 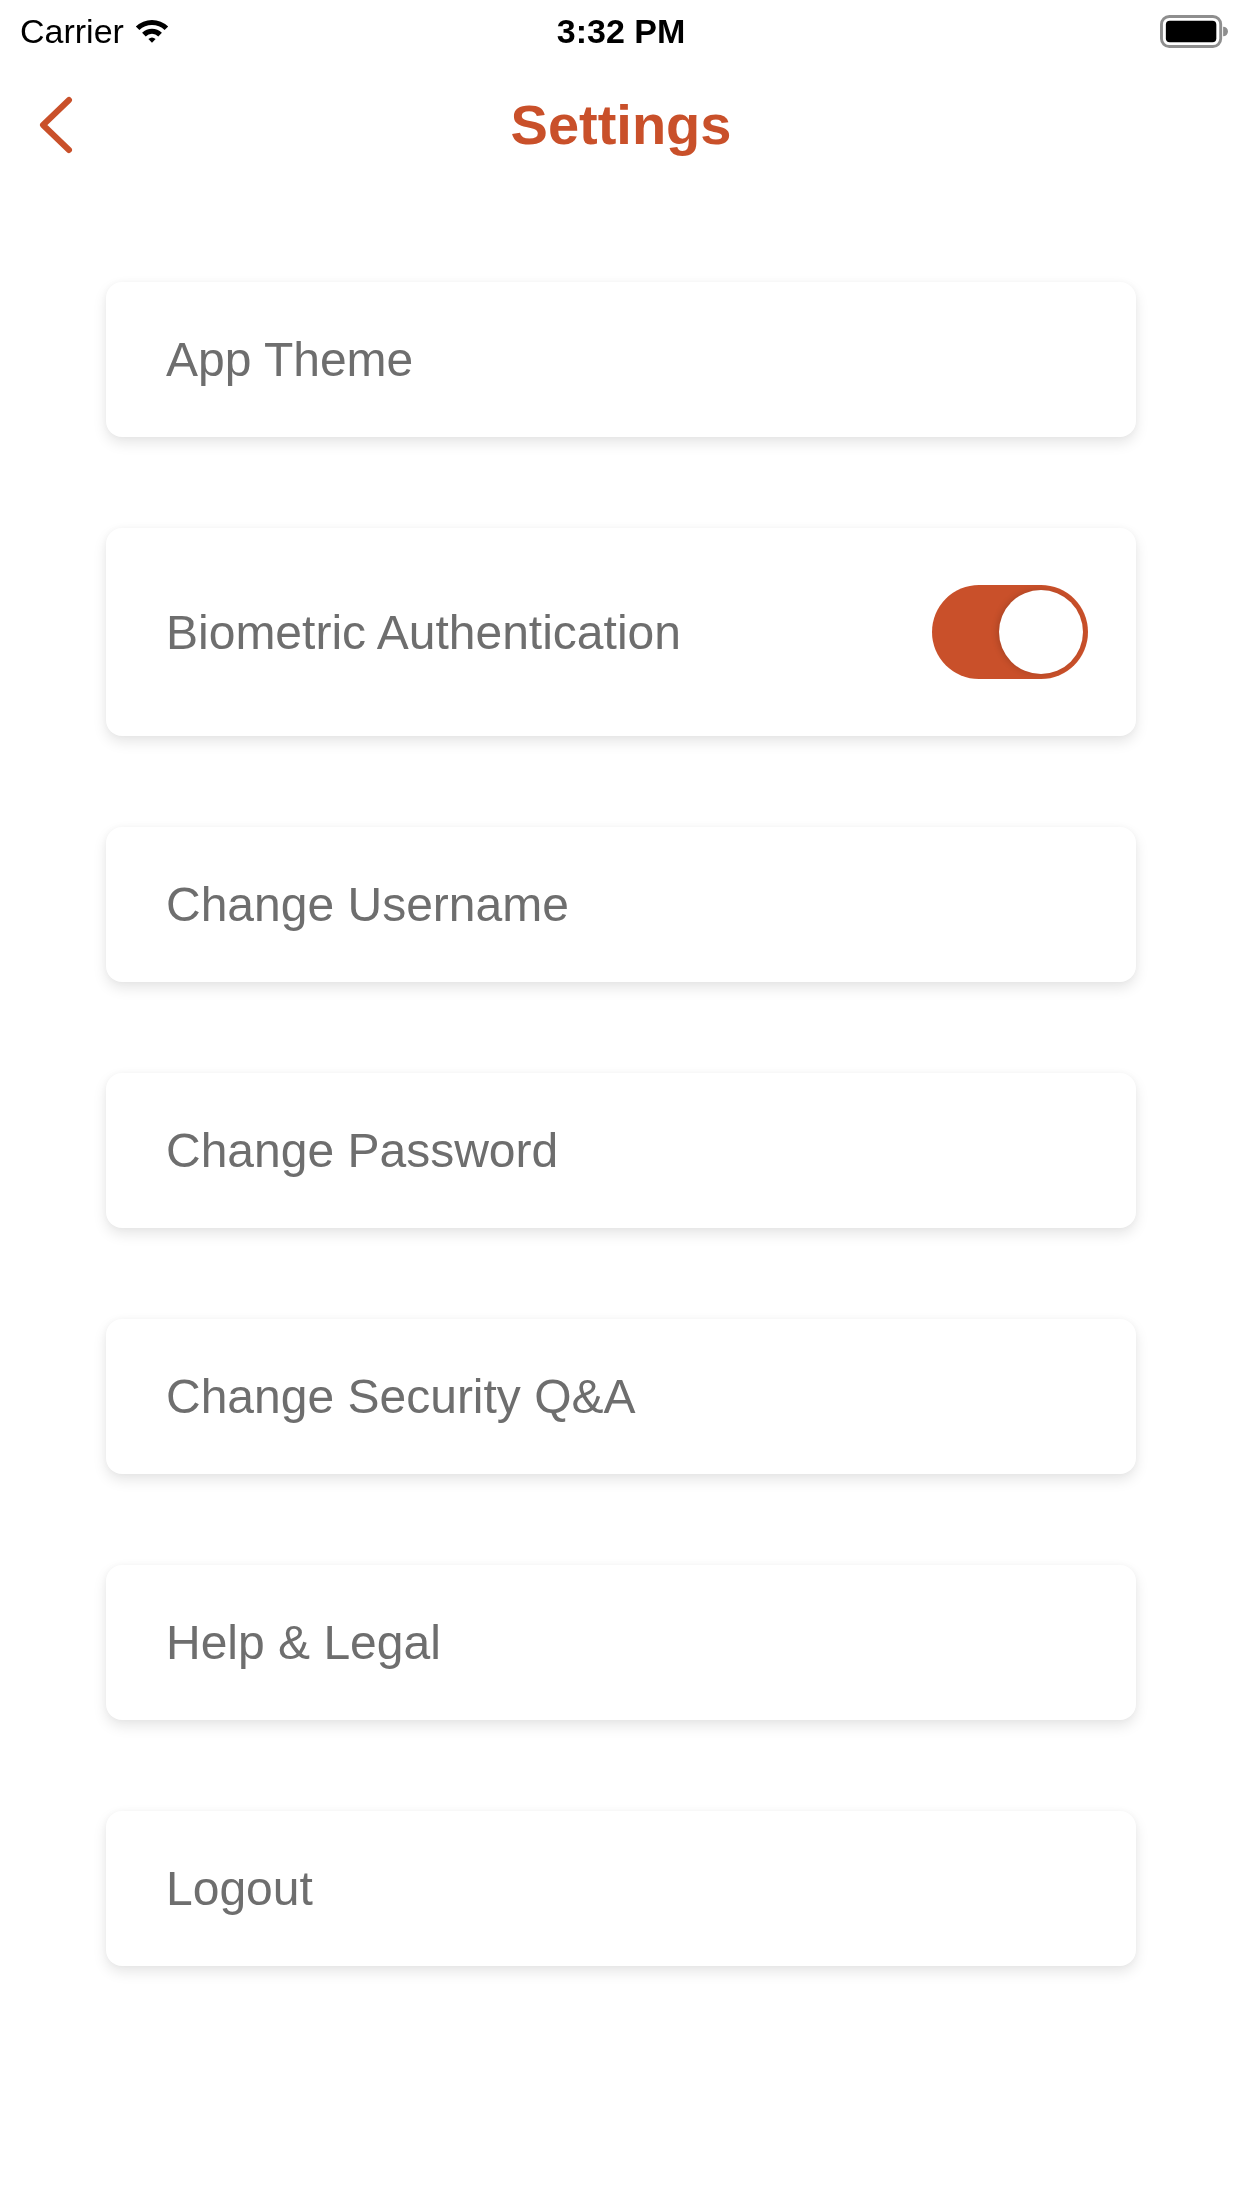 What do you see at coordinates (621, 1888) in the screenshot?
I see `settings-row: Logout` at bounding box center [621, 1888].